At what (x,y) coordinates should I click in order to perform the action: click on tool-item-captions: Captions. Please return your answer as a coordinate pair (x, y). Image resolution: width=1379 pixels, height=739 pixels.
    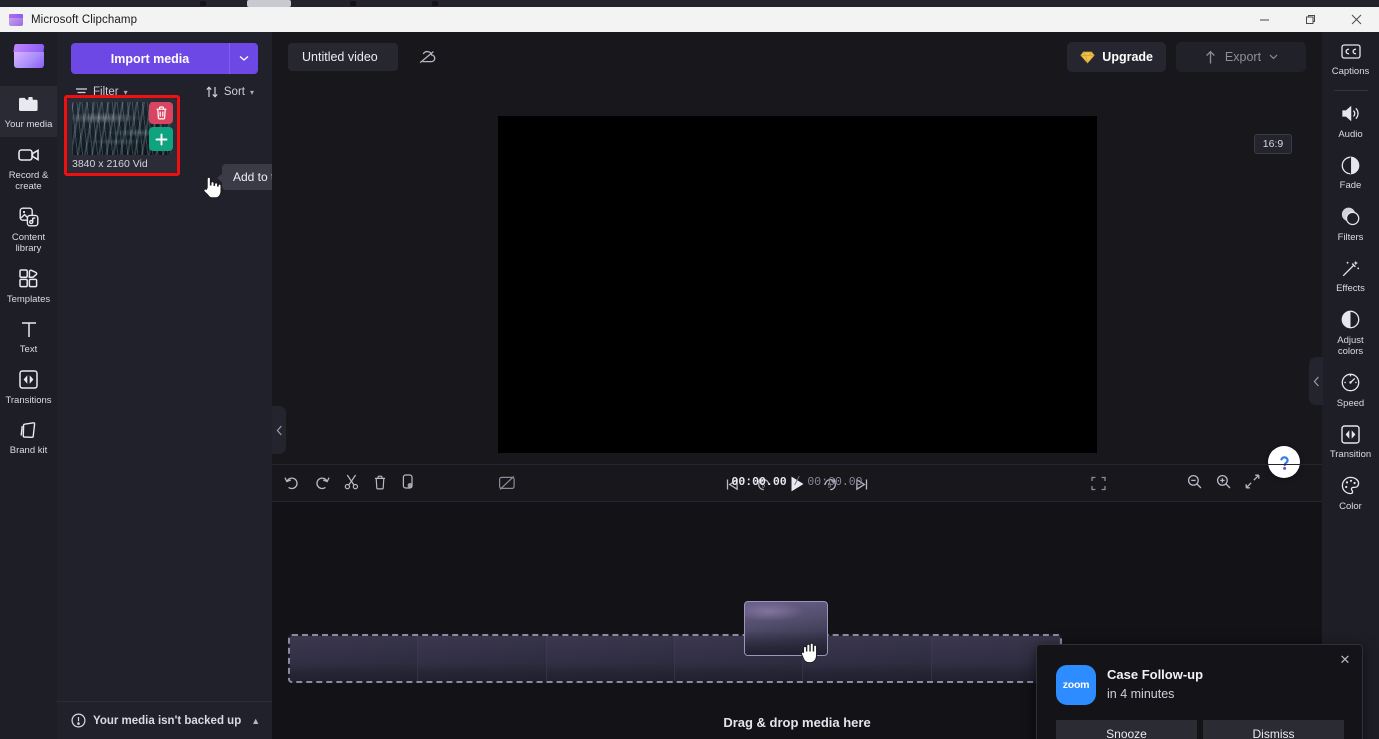
    Looking at the image, I should click on (1350, 58).